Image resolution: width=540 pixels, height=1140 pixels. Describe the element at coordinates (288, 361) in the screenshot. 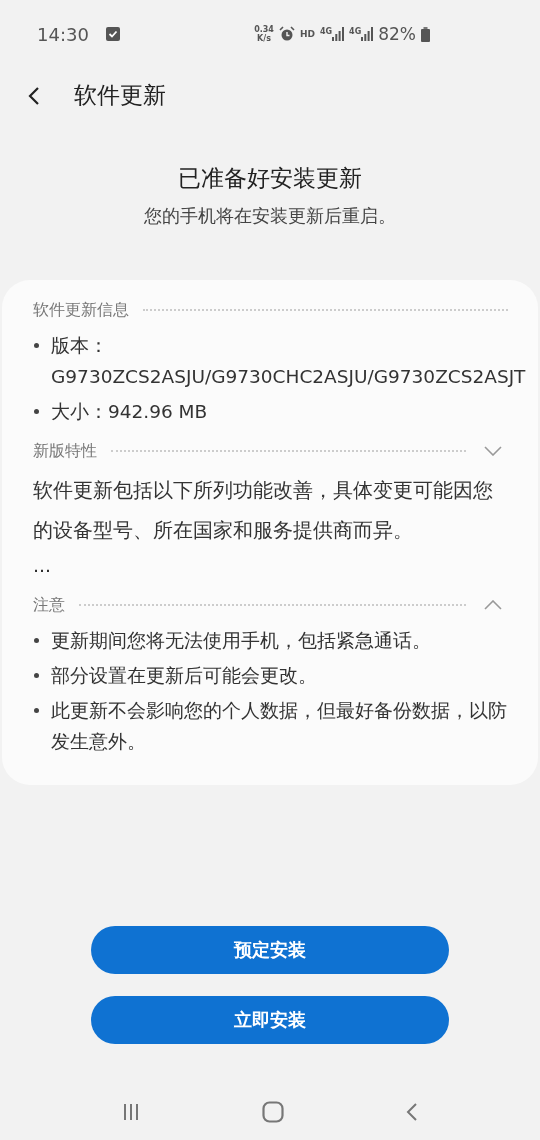

I see `list-item: 版本：G9730ZCS2ASJU/G9730CHC2ASJU/G9730ZCS2ASJT` at that location.